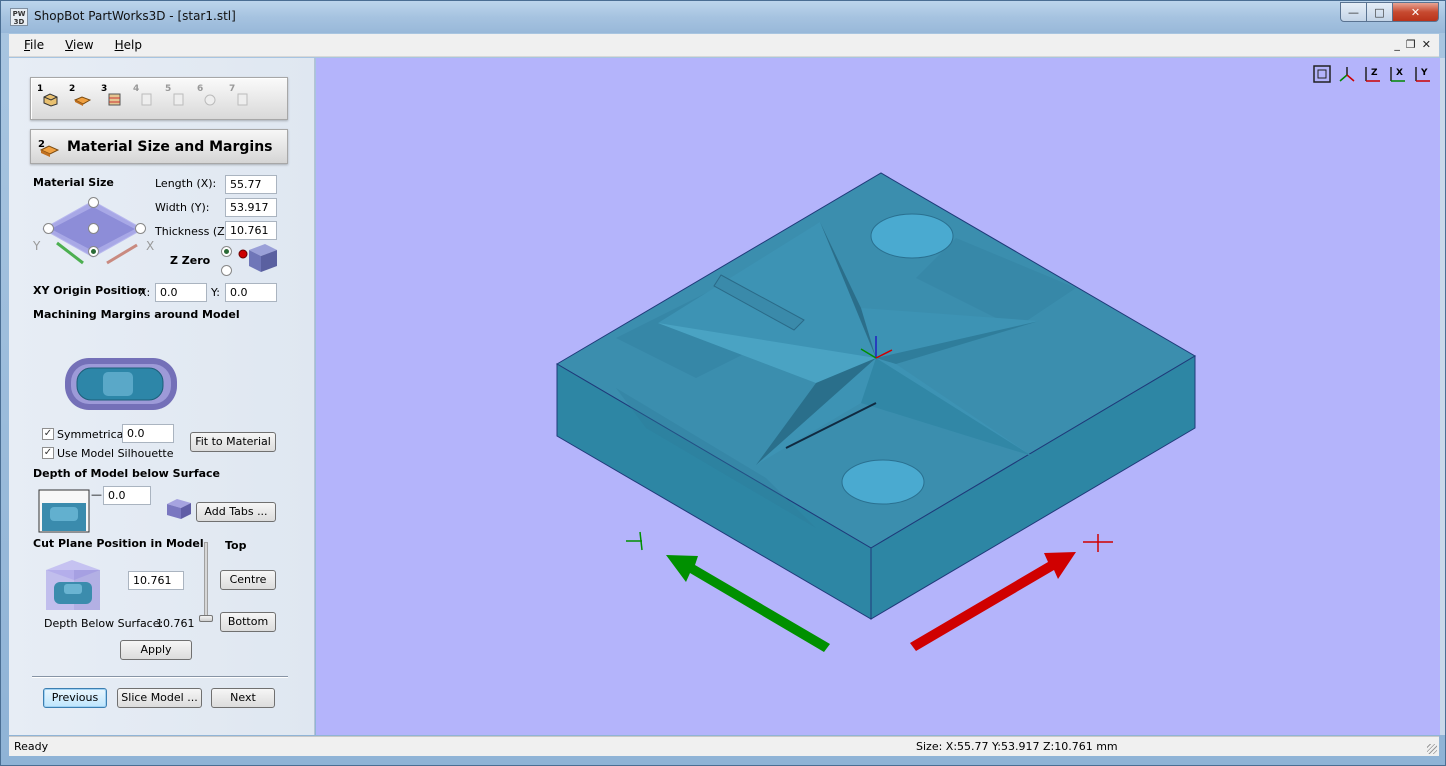  I want to click on axis-y-label: Y, so click(37, 246).